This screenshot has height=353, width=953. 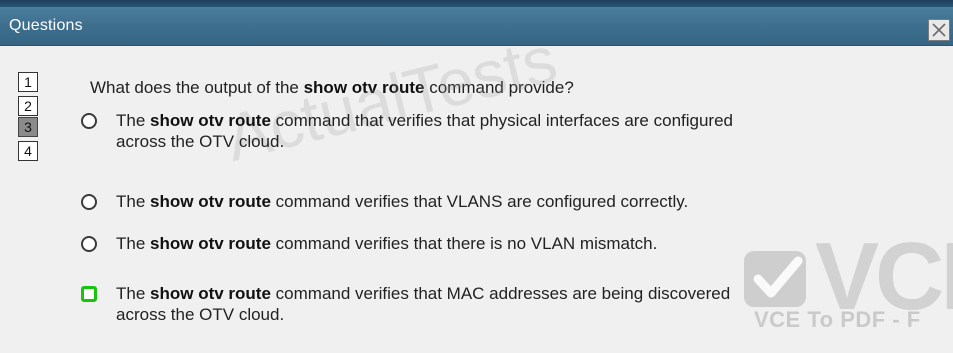 I want to click on option-2-command: show otv route, so click(x=210, y=201).